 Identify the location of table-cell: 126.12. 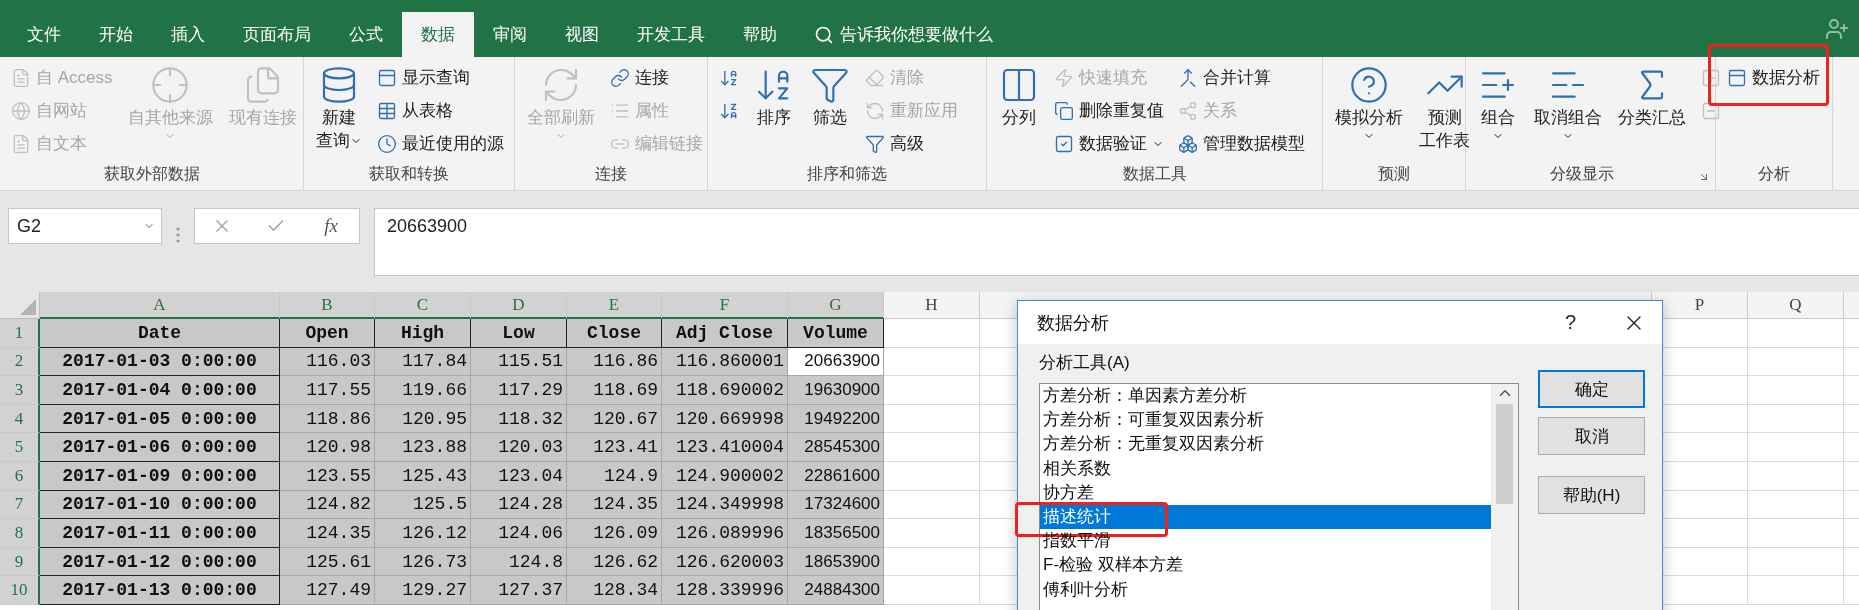
(423, 533).